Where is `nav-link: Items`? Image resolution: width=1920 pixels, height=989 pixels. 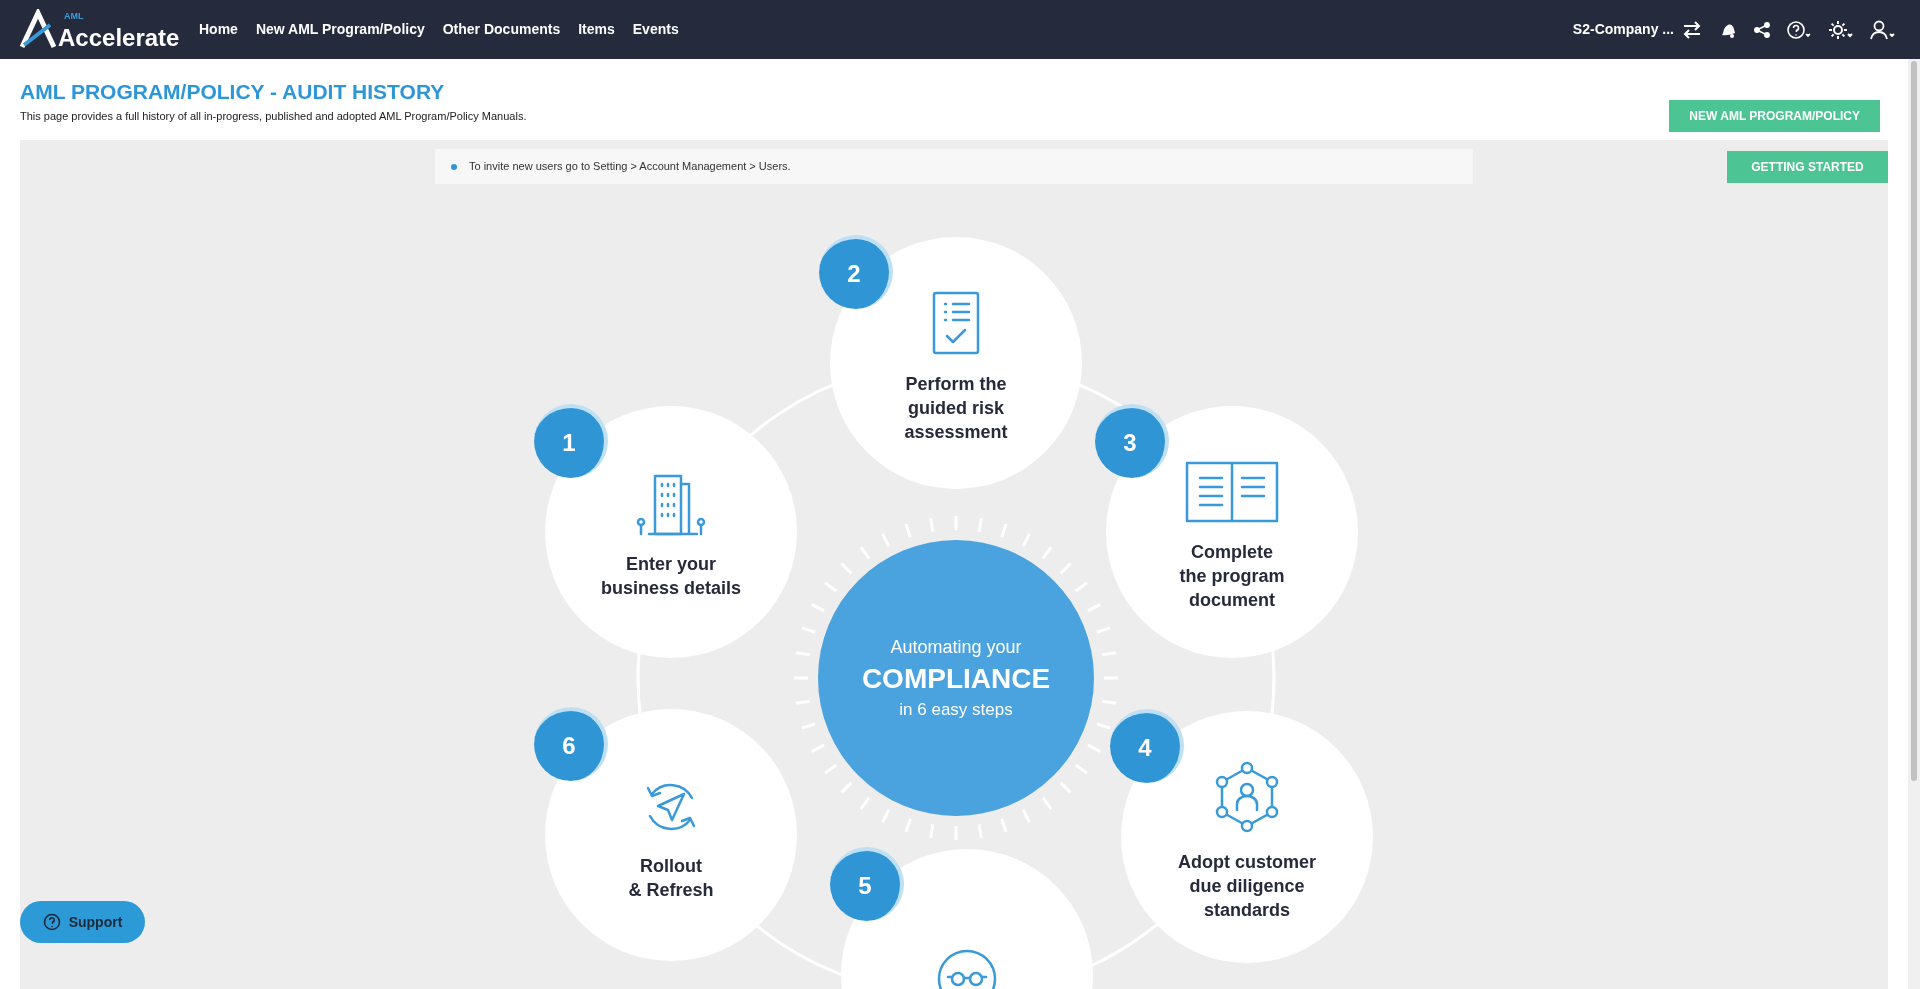 nav-link: Items is located at coordinates (596, 29).